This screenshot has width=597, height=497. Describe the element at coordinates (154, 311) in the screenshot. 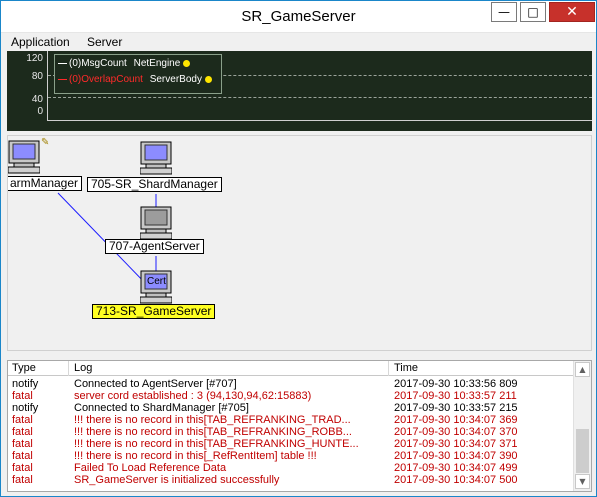

I see `node-label-gameserver: 713-SR_GameServer` at that location.